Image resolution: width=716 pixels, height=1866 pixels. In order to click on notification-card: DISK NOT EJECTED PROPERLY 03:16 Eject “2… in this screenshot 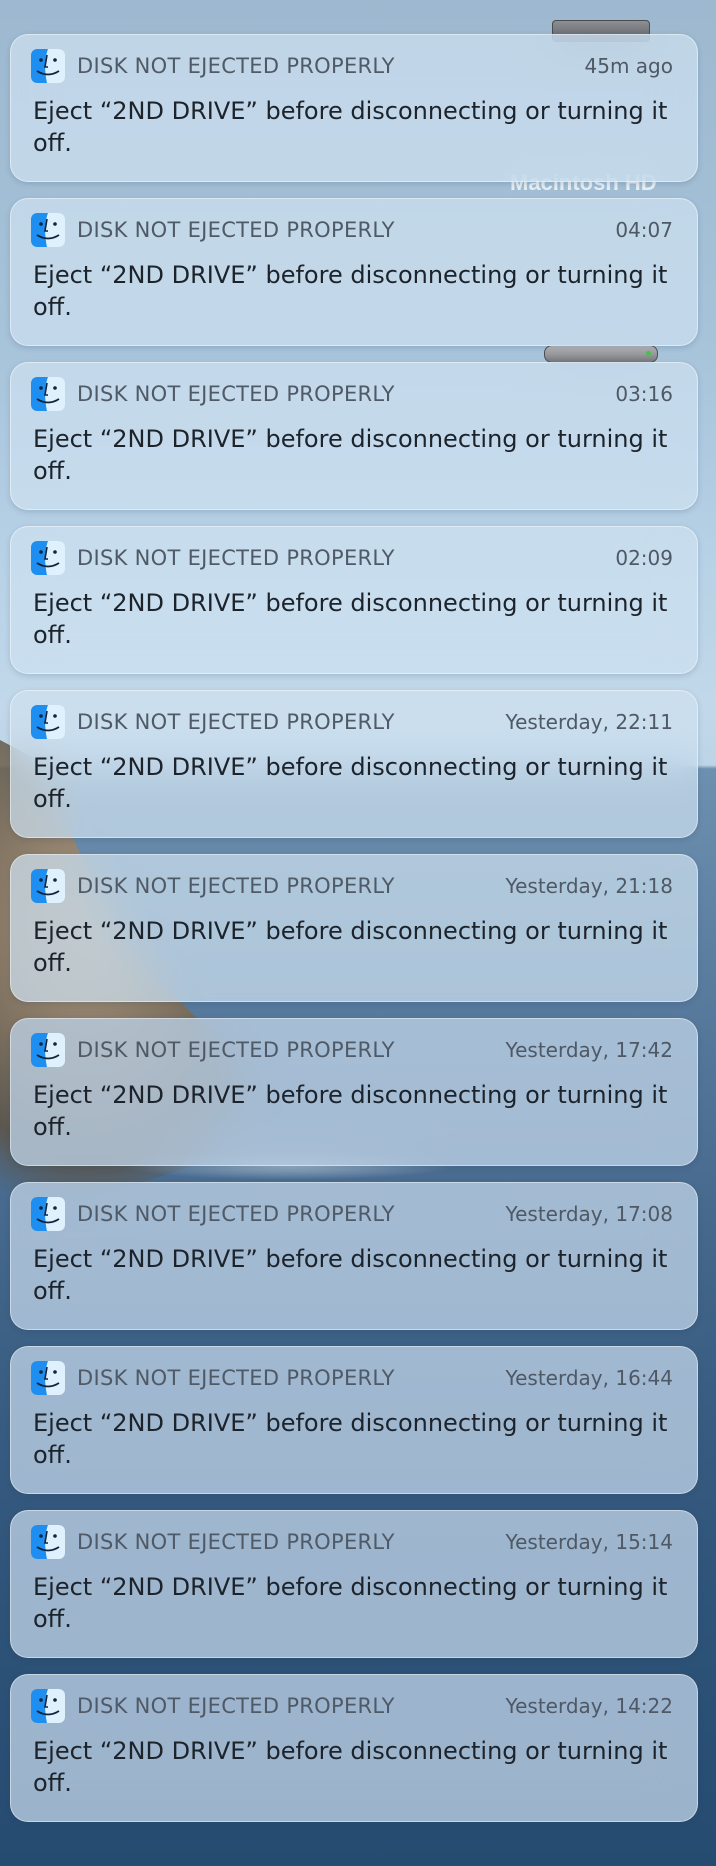, I will do `click(354, 436)`.